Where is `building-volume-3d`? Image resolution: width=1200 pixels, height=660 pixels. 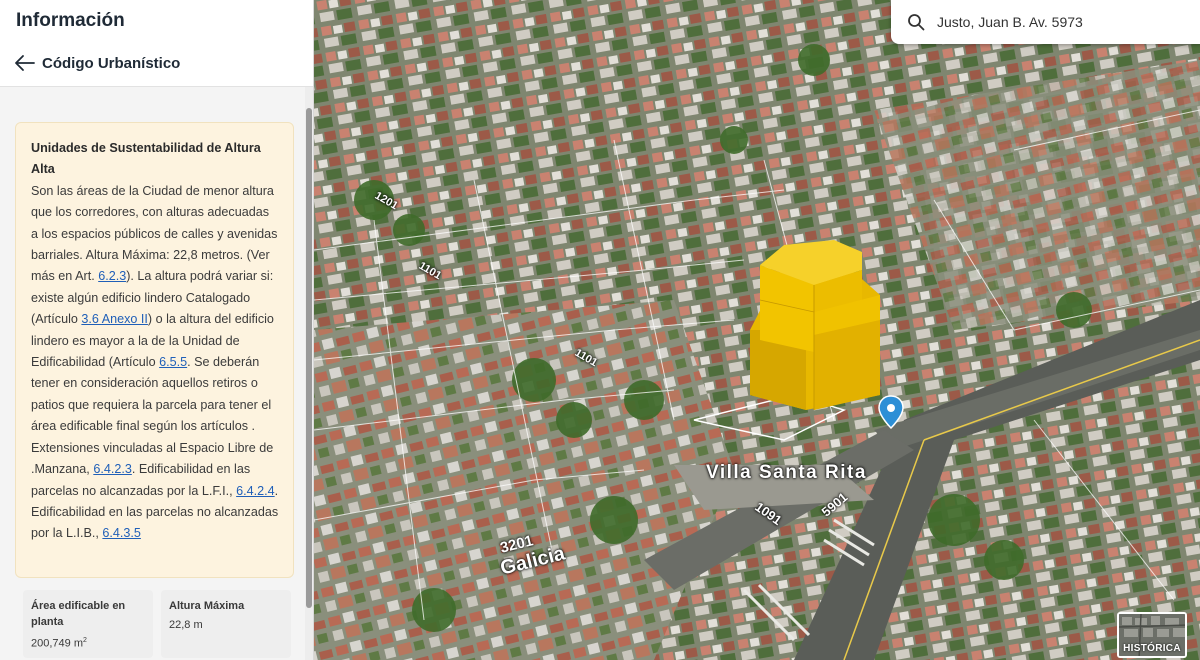 building-volume-3d is located at coordinates (815, 325).